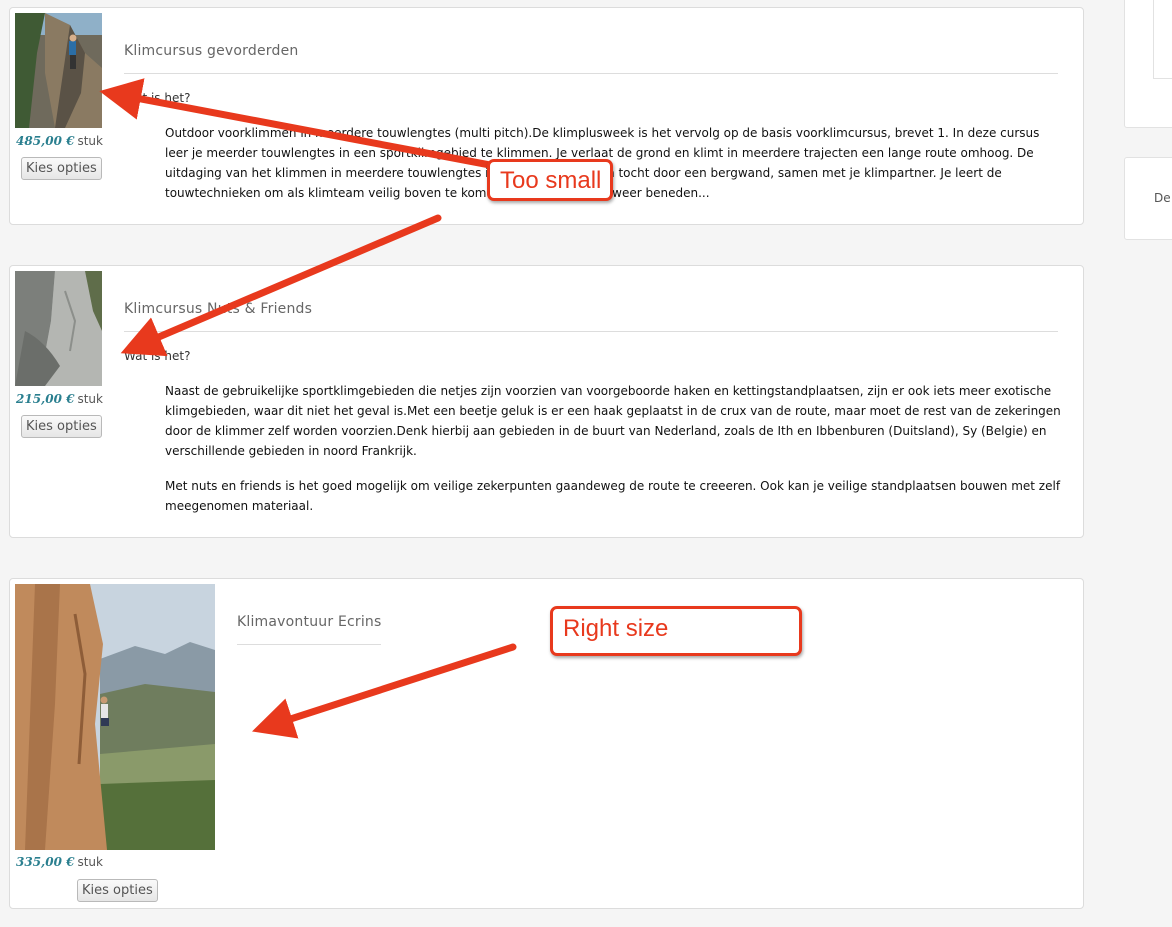  Describe the element at coordinates (309, 629) in the screenshot. I see `product-title: Klimavontuur Ecrins` at that location.